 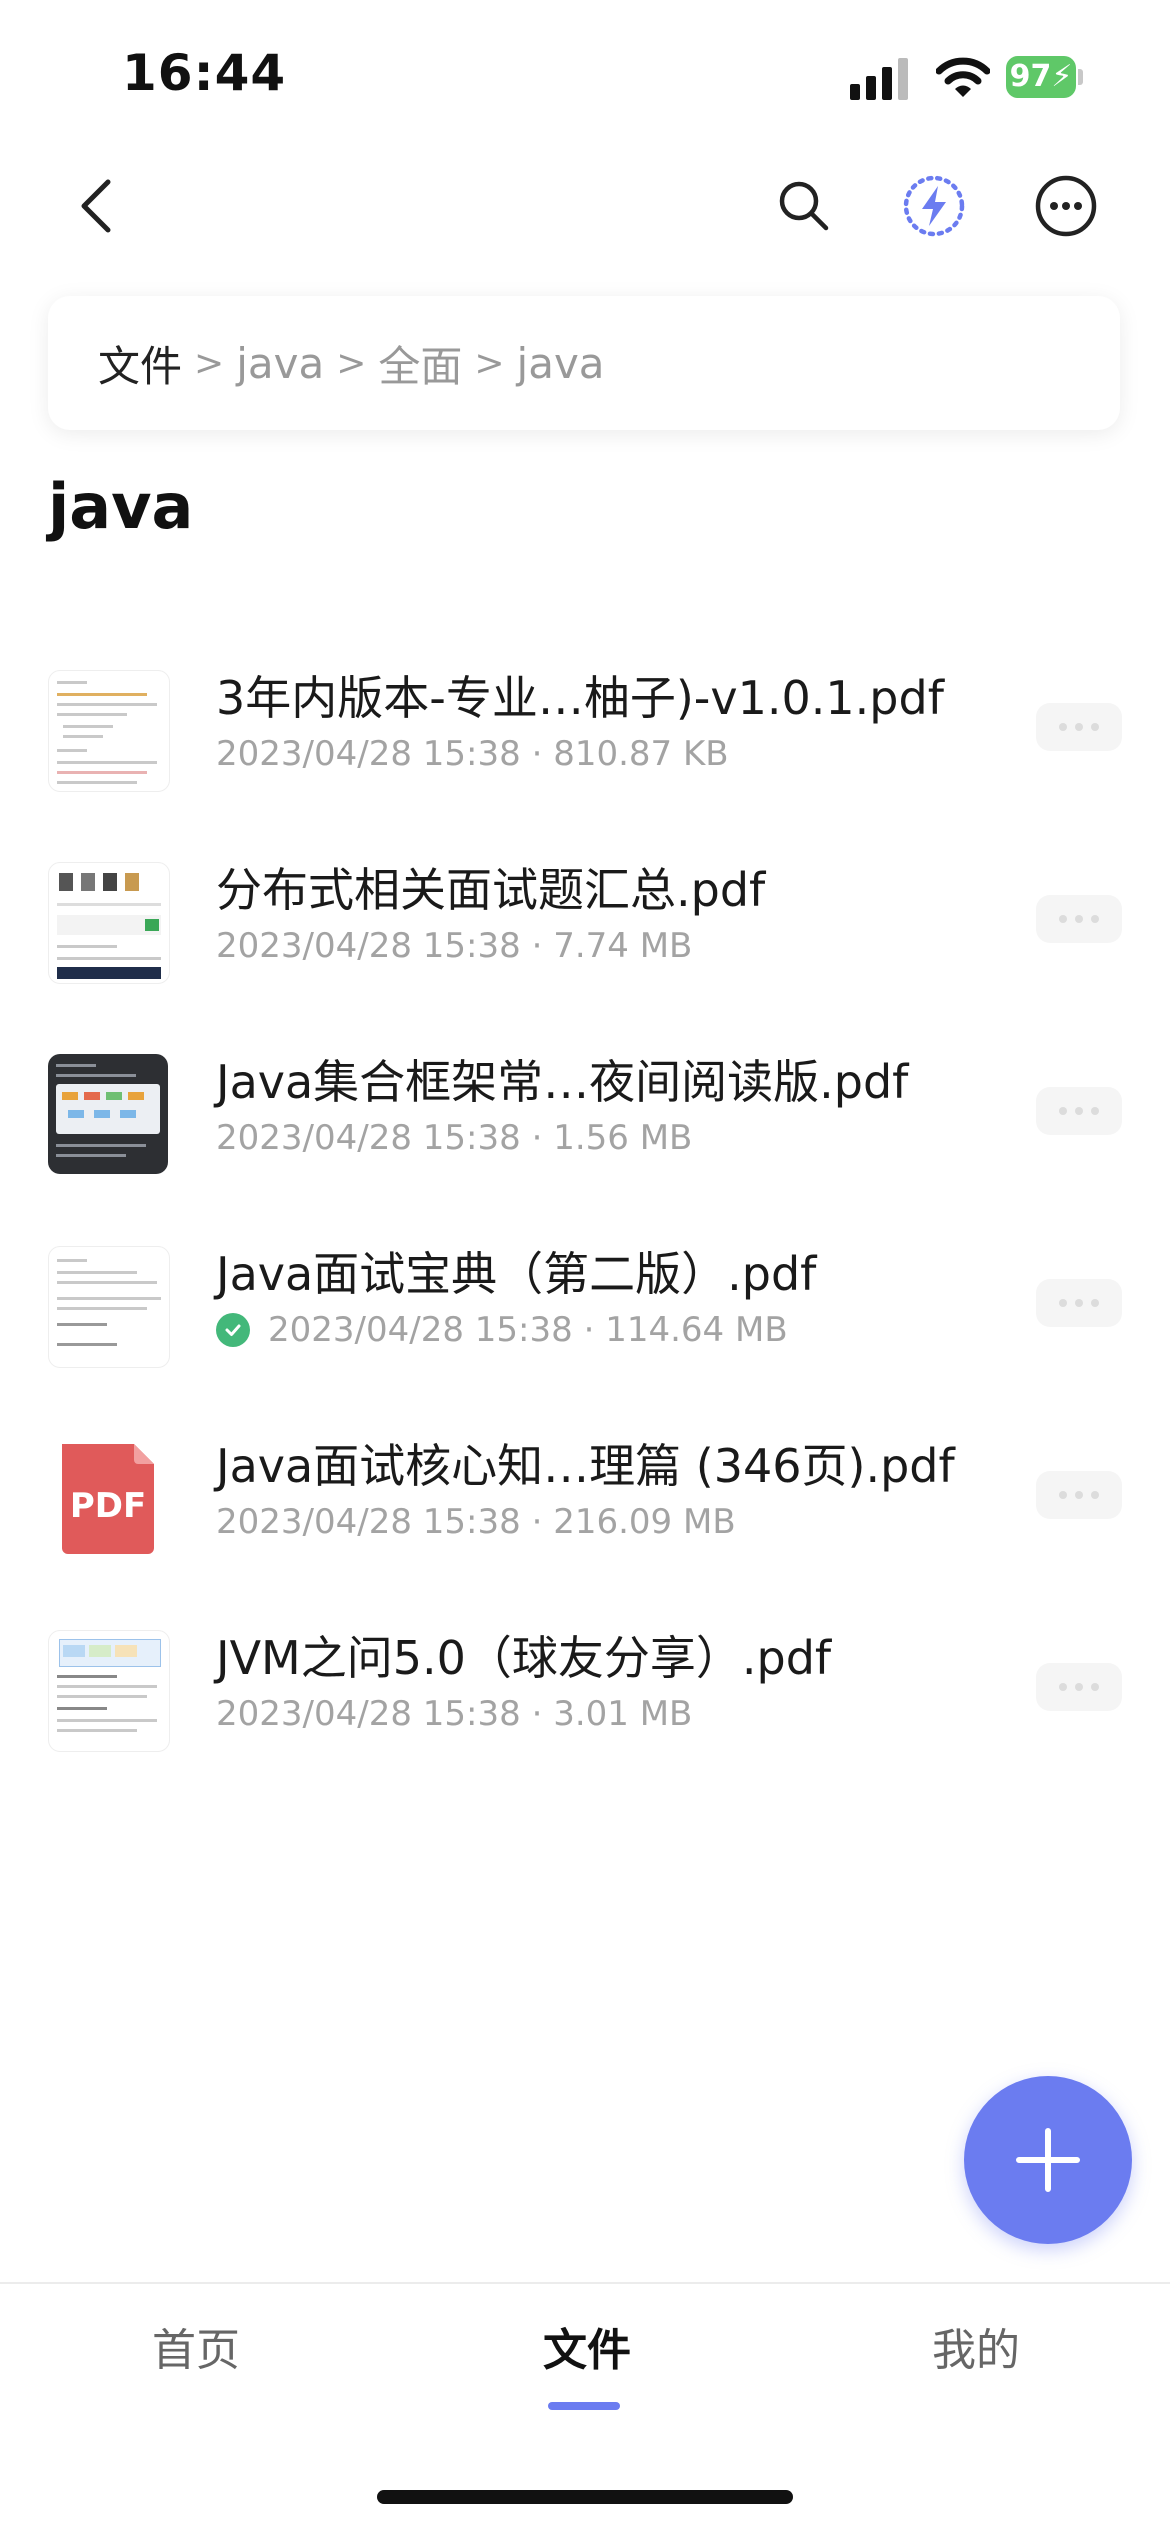 What do you see at coordinates (641, 754) in the screenshot?
I see `file-size: 810.87 KB` at bounding box center [641, 754].